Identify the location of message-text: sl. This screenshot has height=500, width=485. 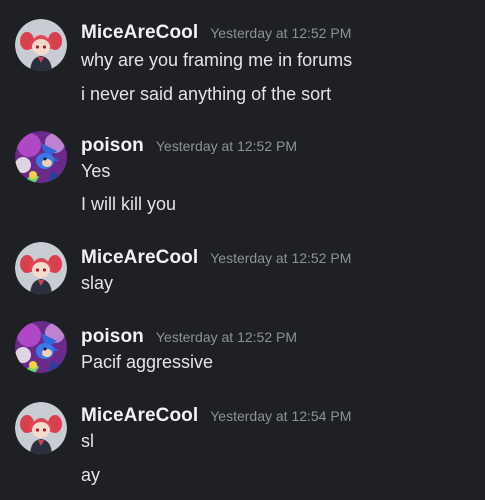
(87, 441).